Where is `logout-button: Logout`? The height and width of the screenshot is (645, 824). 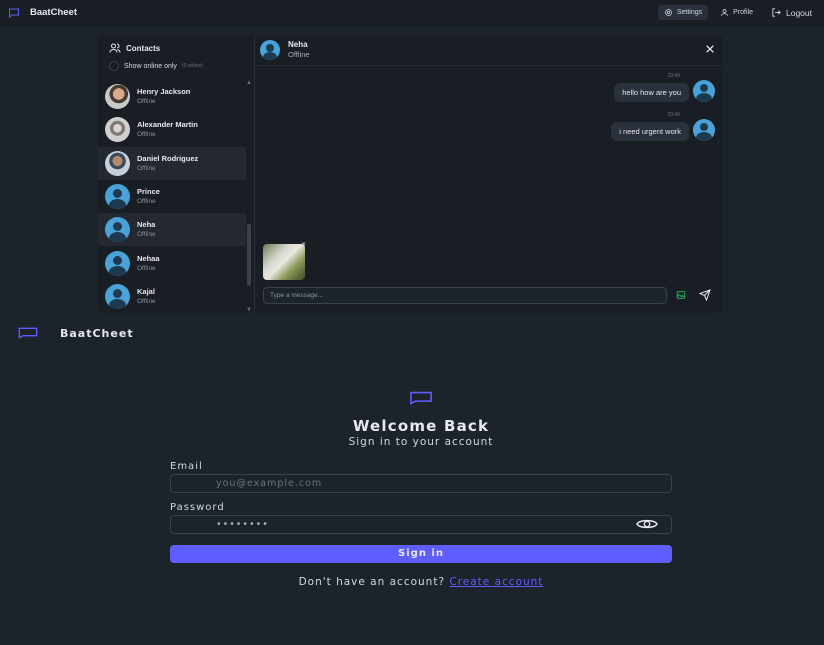 logout-button: Logout is located at coordinates (791, 12).